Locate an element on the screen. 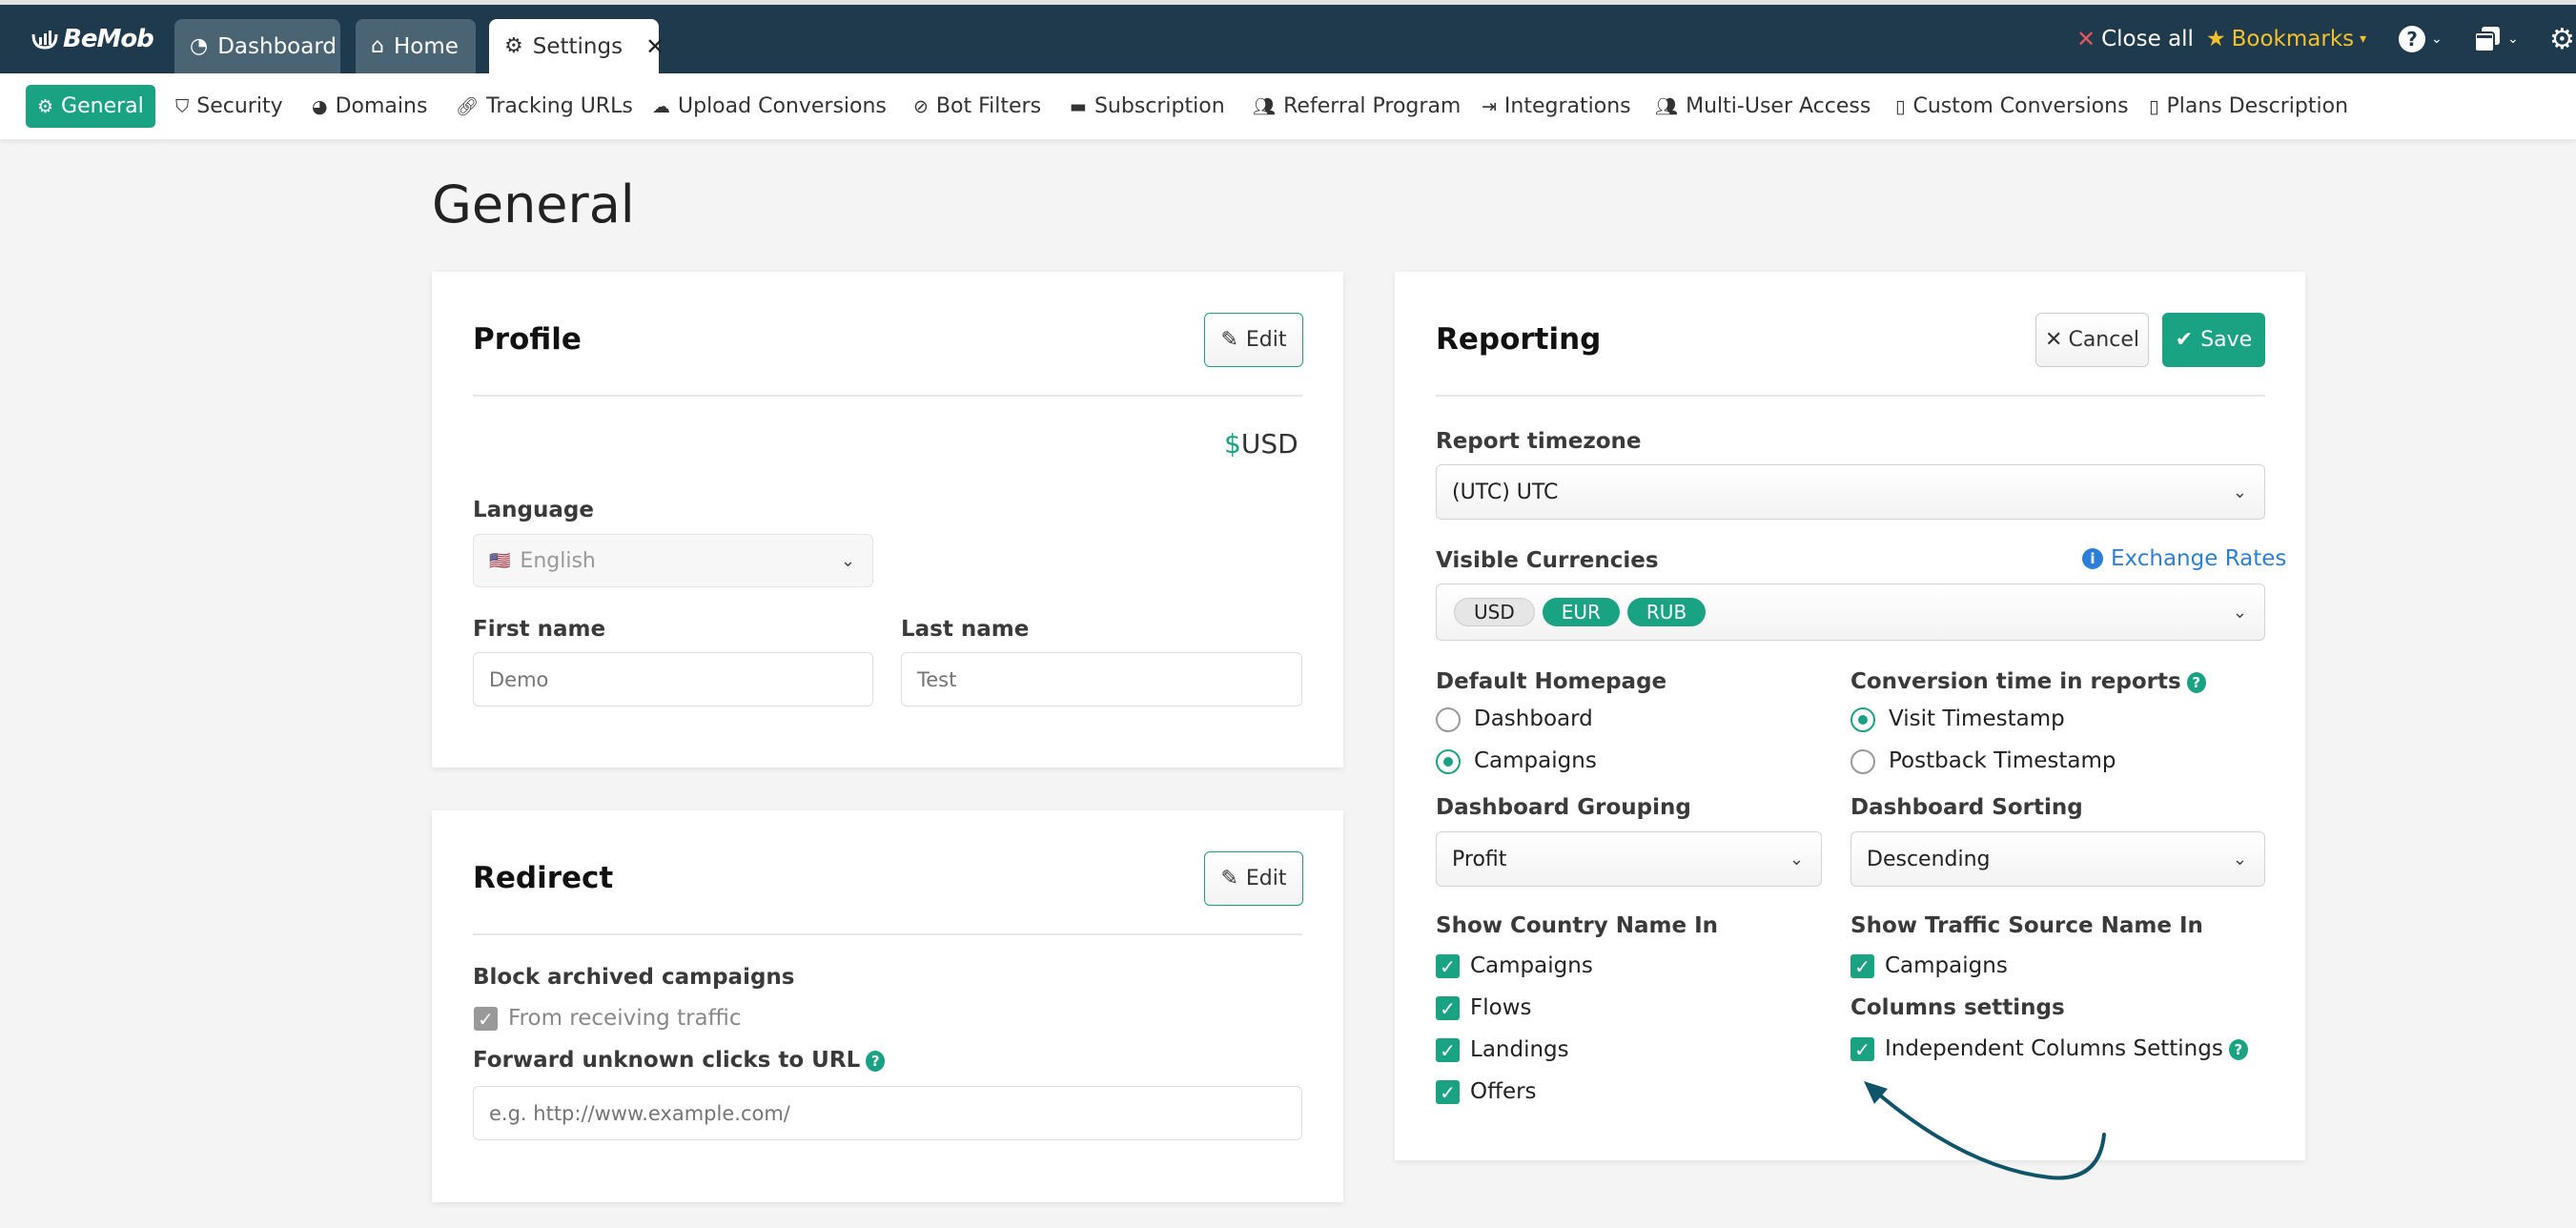  file-invoice-dollar-icon: ▯ is located at coordinates (1900, 106).